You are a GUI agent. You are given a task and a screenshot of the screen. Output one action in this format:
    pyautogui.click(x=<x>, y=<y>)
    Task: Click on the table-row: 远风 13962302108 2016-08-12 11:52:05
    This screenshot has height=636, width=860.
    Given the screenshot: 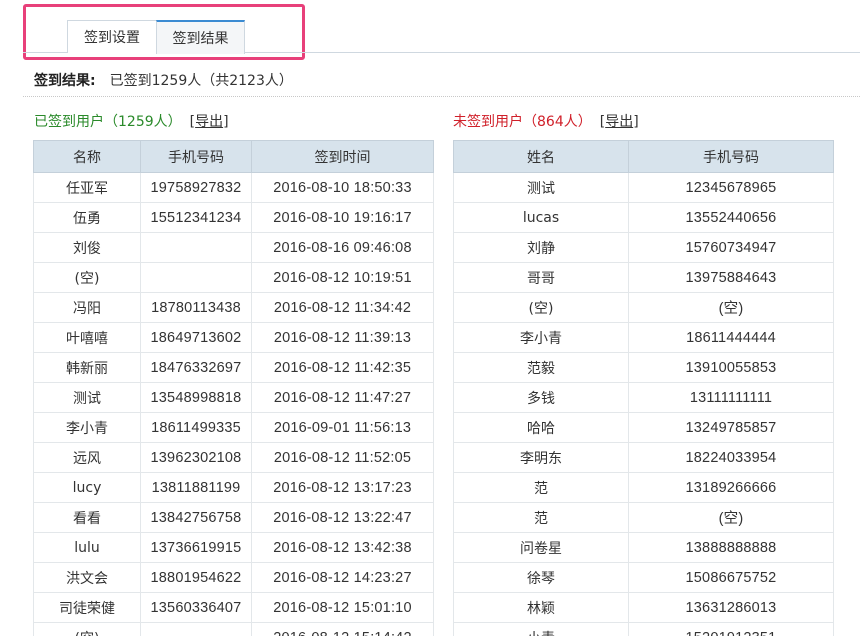 What is the action you would take?
    pyautogui.click(x=233, y=457)
    